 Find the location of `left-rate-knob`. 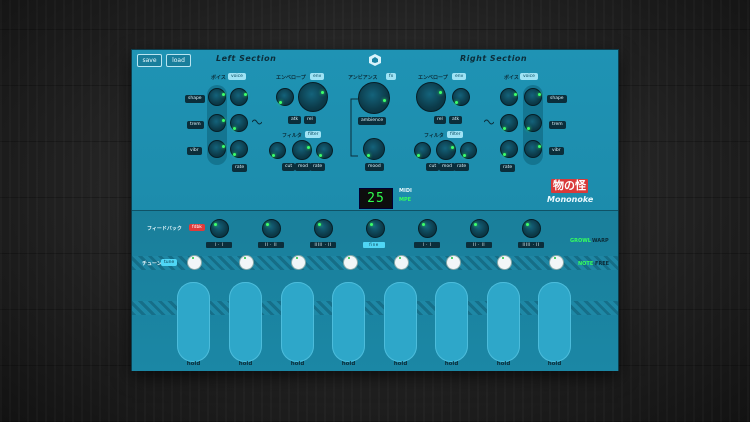

left-rate-knob is located at coordinates (324, 150).